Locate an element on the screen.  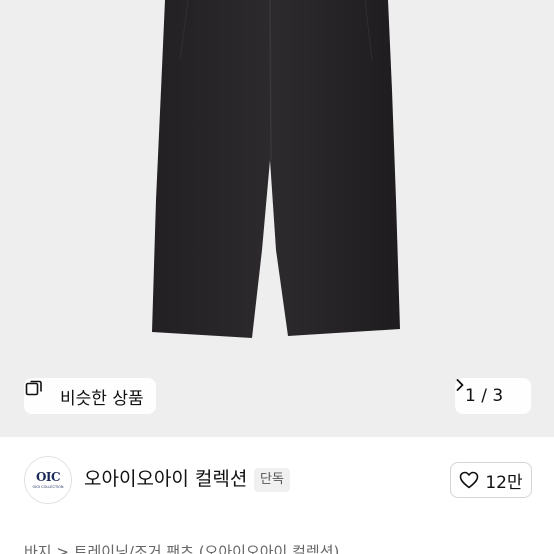
exclusive-badge: 단독 is located at coordinates (272, 480).